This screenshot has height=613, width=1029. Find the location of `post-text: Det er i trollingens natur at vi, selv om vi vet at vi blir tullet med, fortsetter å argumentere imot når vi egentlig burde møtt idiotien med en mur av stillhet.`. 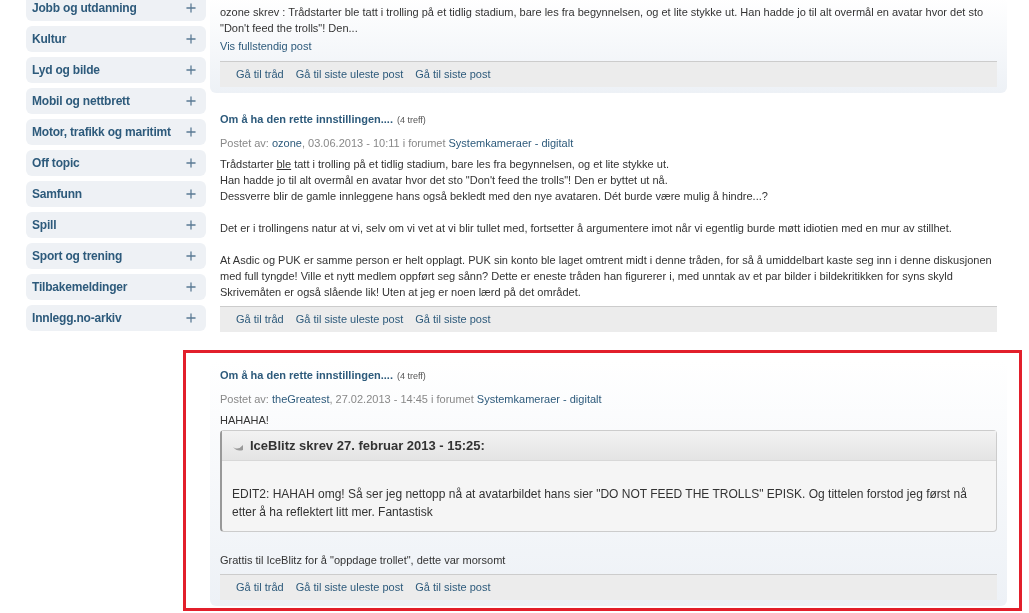

post-text: Det er i trollingens natur at vi, selv om vi vet at vi blir tullet med, fortsetter å argumentere imot når vi egentlig burde møtt idiotien med en mur av stillhet. is located at coordinates (586, 228).